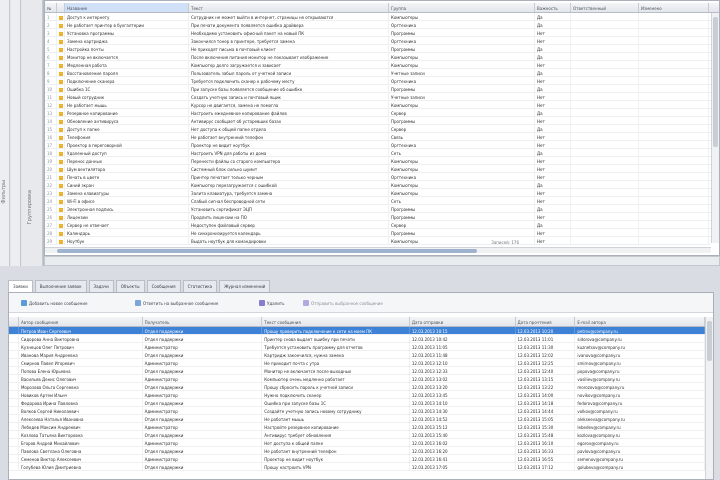  Describe the element at coordinates (30, 207) in the screenshot. I see `dock-label-grouping: Группировка` at that location.